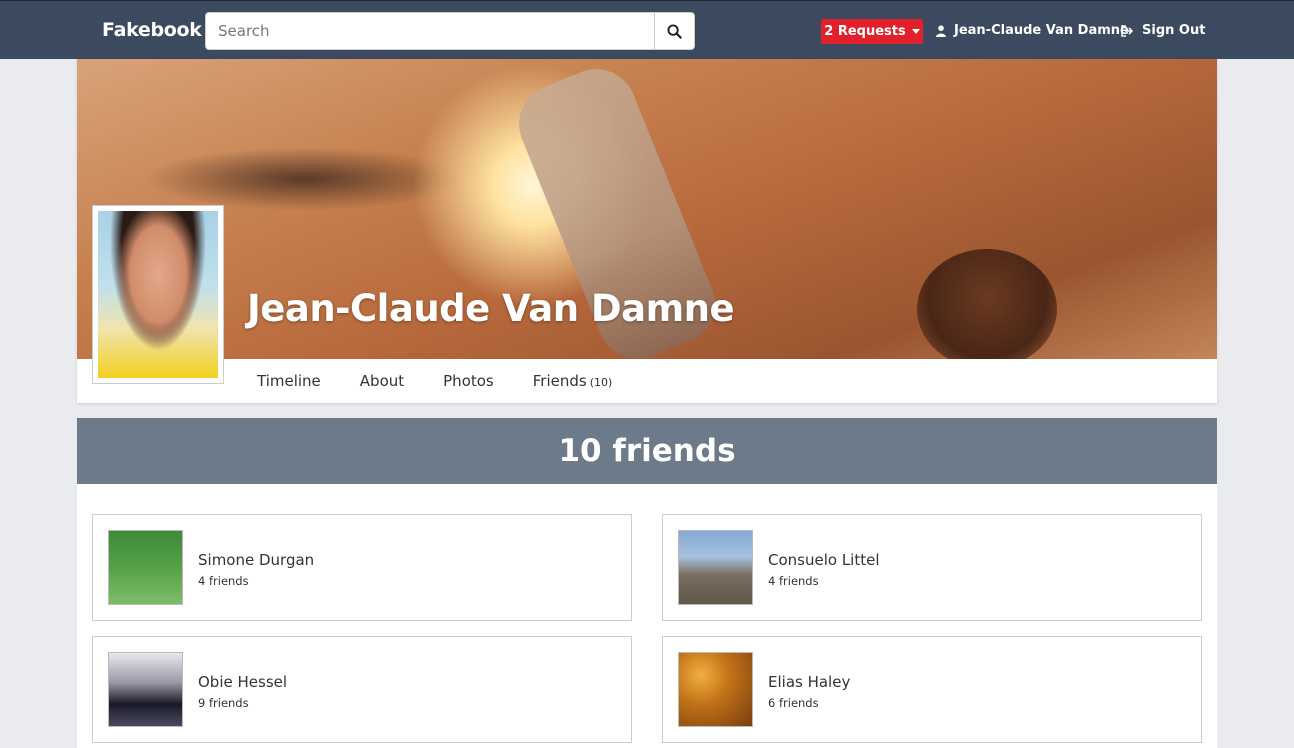 The image size is (1294, 748). Describe the element at coordinates (865, 31) in the screenshot. I see `requests-label: 2 Requests` at that location.